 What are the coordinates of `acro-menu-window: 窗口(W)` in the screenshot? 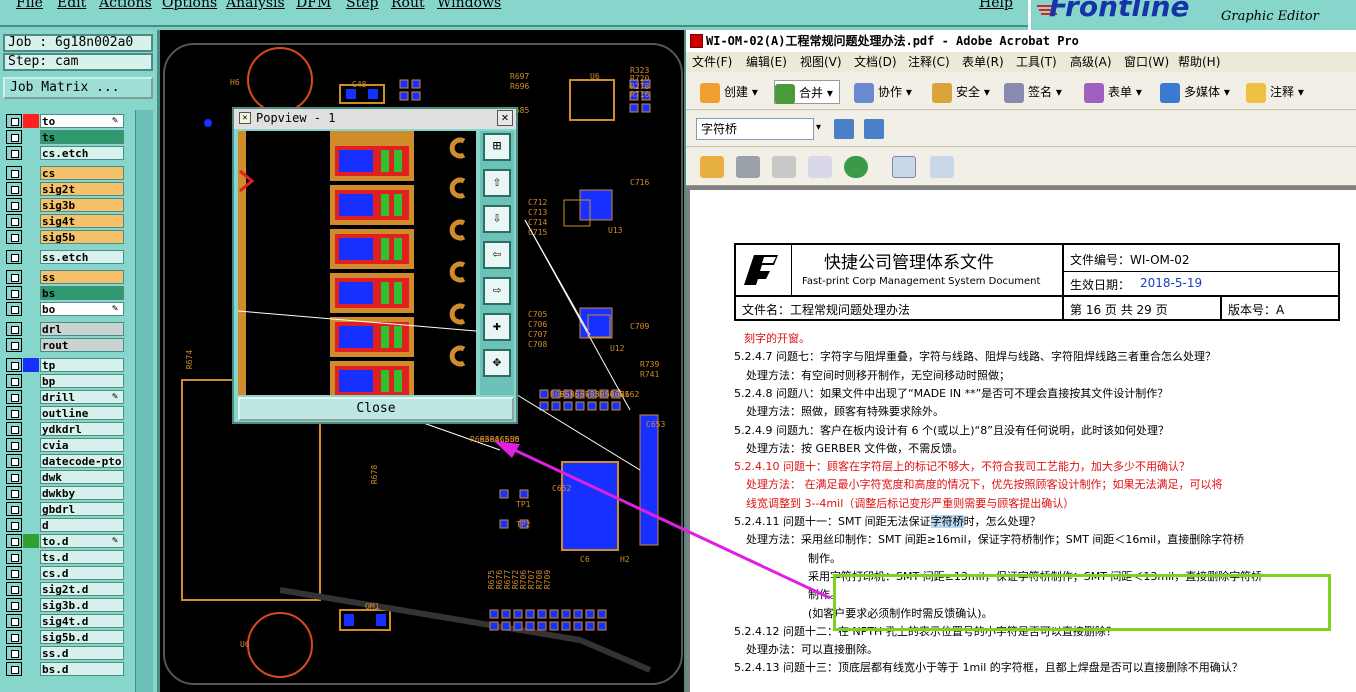 It's located at (1146, 62).